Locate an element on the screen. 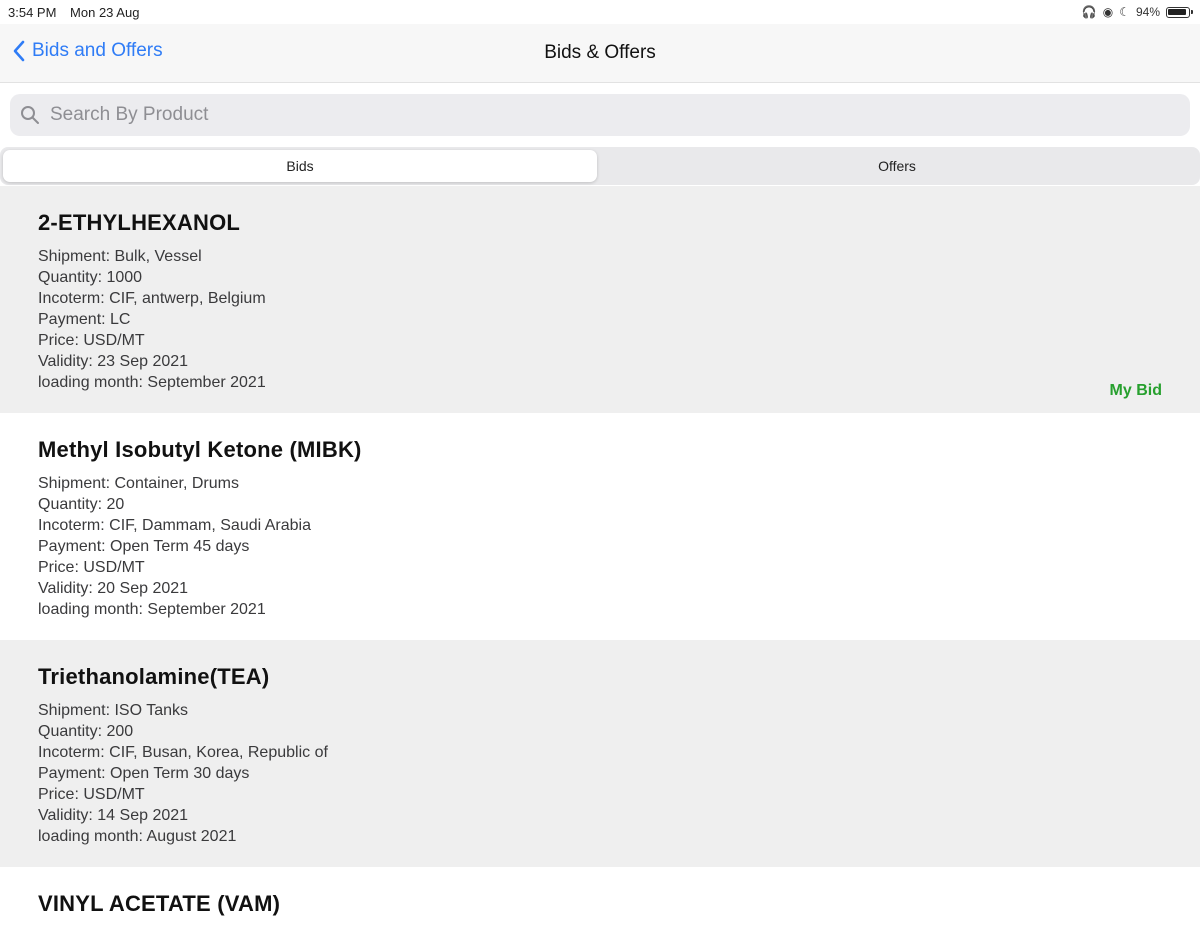 Image resolution: width=1200 pixels, height=927 pixels. validity-line: Validity: 14 Sep 2021 is located at coordinates (113, 815).